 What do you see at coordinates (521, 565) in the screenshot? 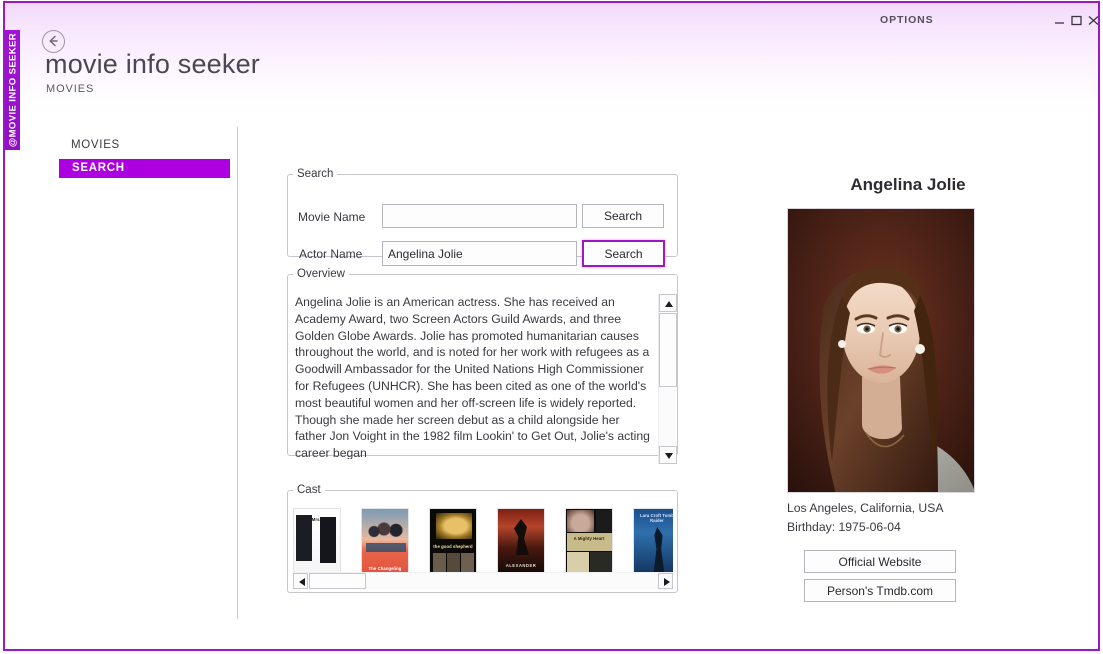
I see `cast-poster-title: ALEXANDER` at bounding box center [521, 565].